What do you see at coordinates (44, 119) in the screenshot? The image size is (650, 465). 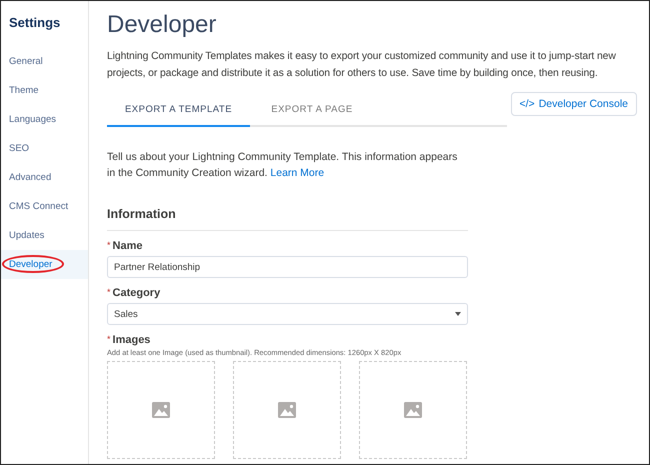 I see `sidebar-item: Languages` at bounding box center [44, 119].